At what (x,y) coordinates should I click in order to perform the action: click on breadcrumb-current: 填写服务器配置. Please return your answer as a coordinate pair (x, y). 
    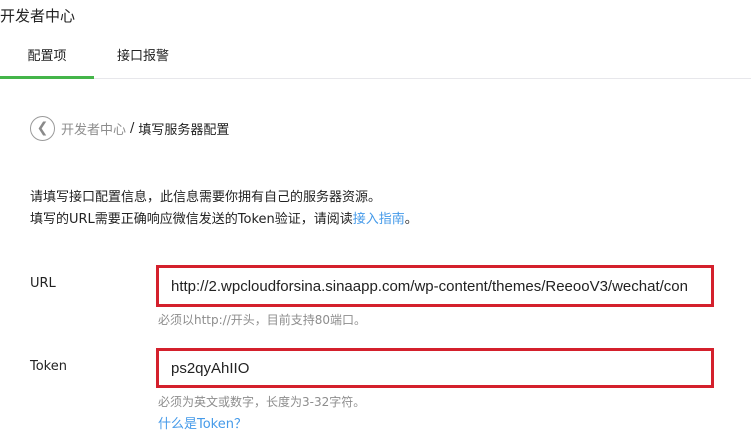
    Looking at the image, I should click on (184, 130).